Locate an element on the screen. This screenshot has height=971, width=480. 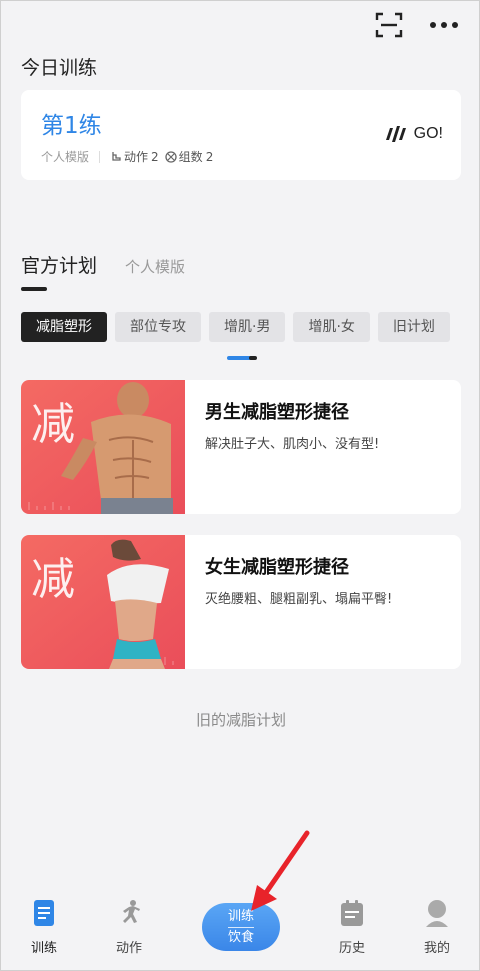
today-workout-card: 第1练 个人模版 动作 2 组数 2 GO! is located at coordinates (241, 135).